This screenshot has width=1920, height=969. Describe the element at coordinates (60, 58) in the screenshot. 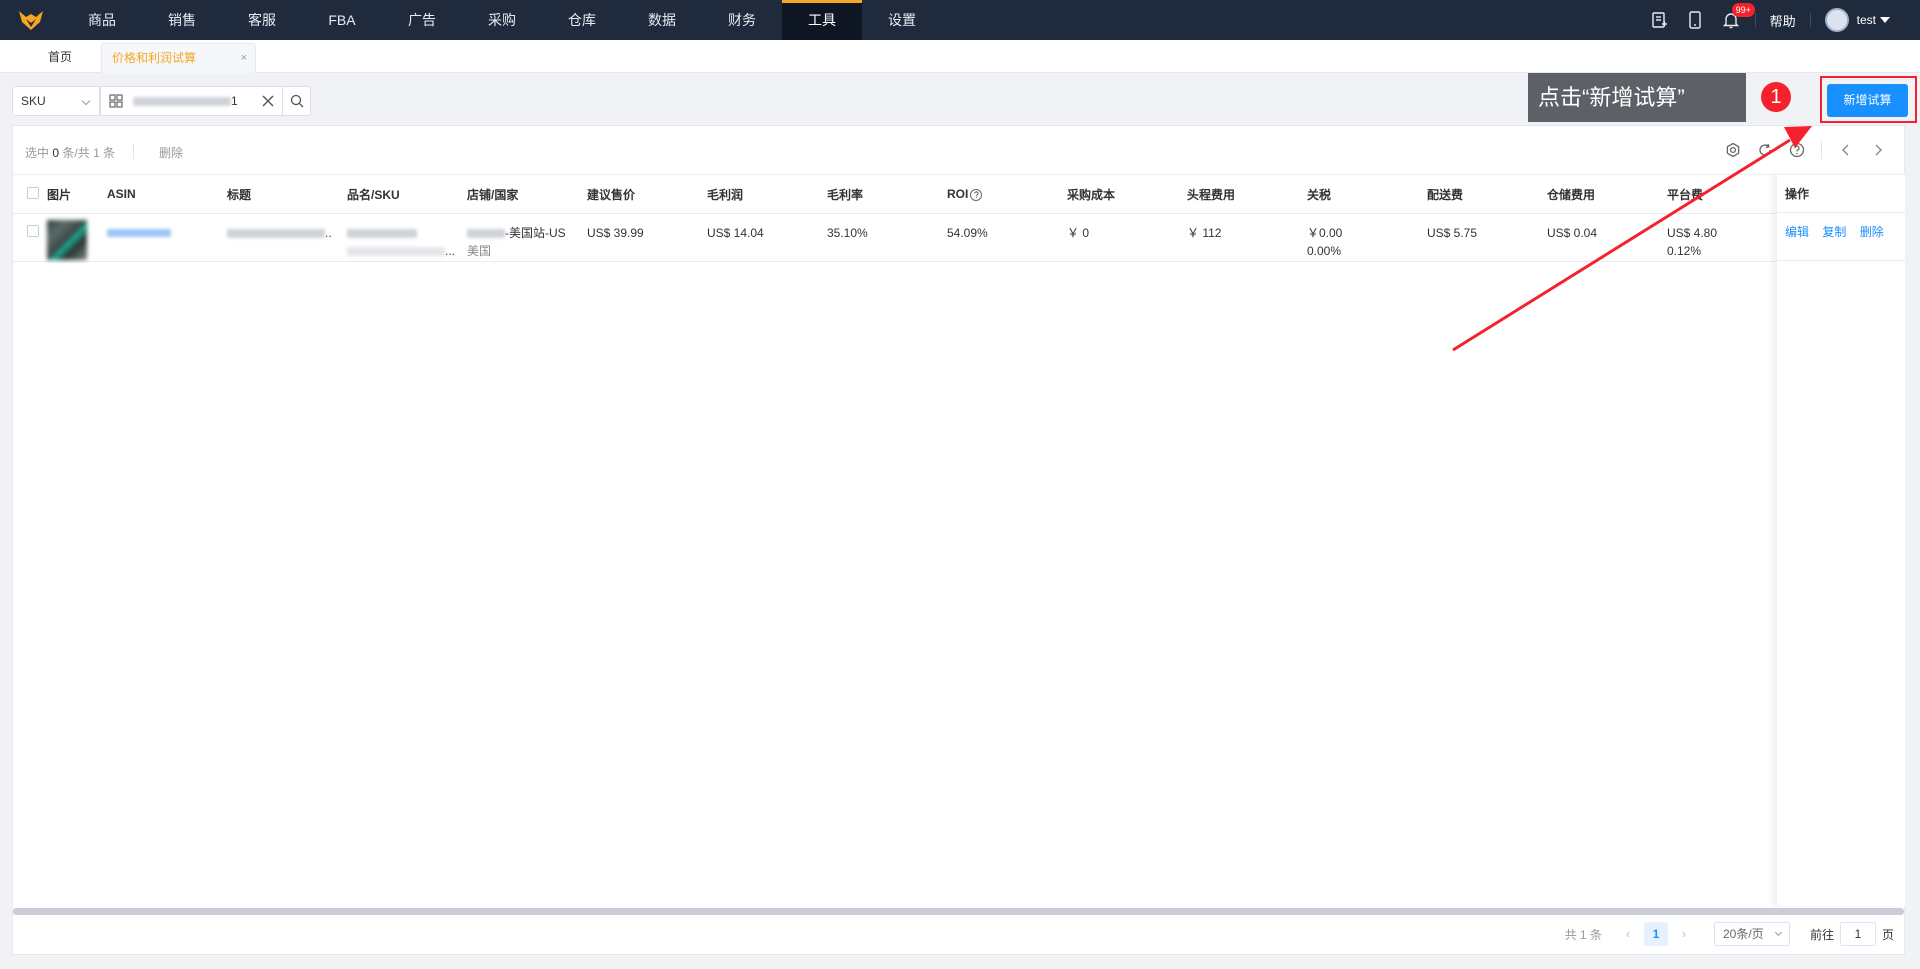

I see `tab-home: 首页` at that location.